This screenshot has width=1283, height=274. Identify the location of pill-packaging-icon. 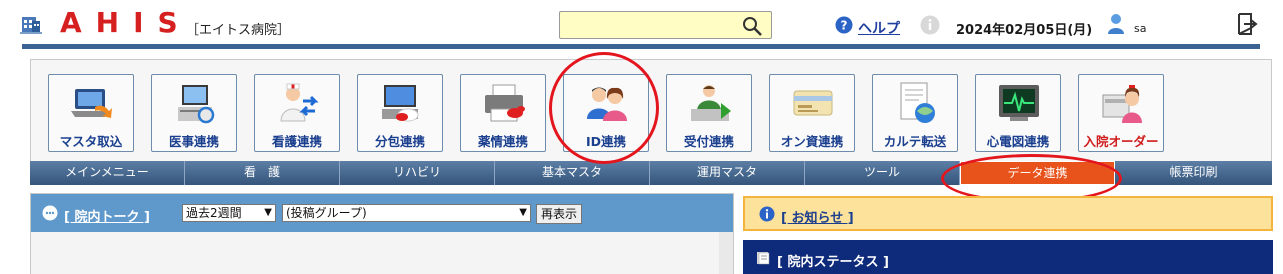
(400, 103).